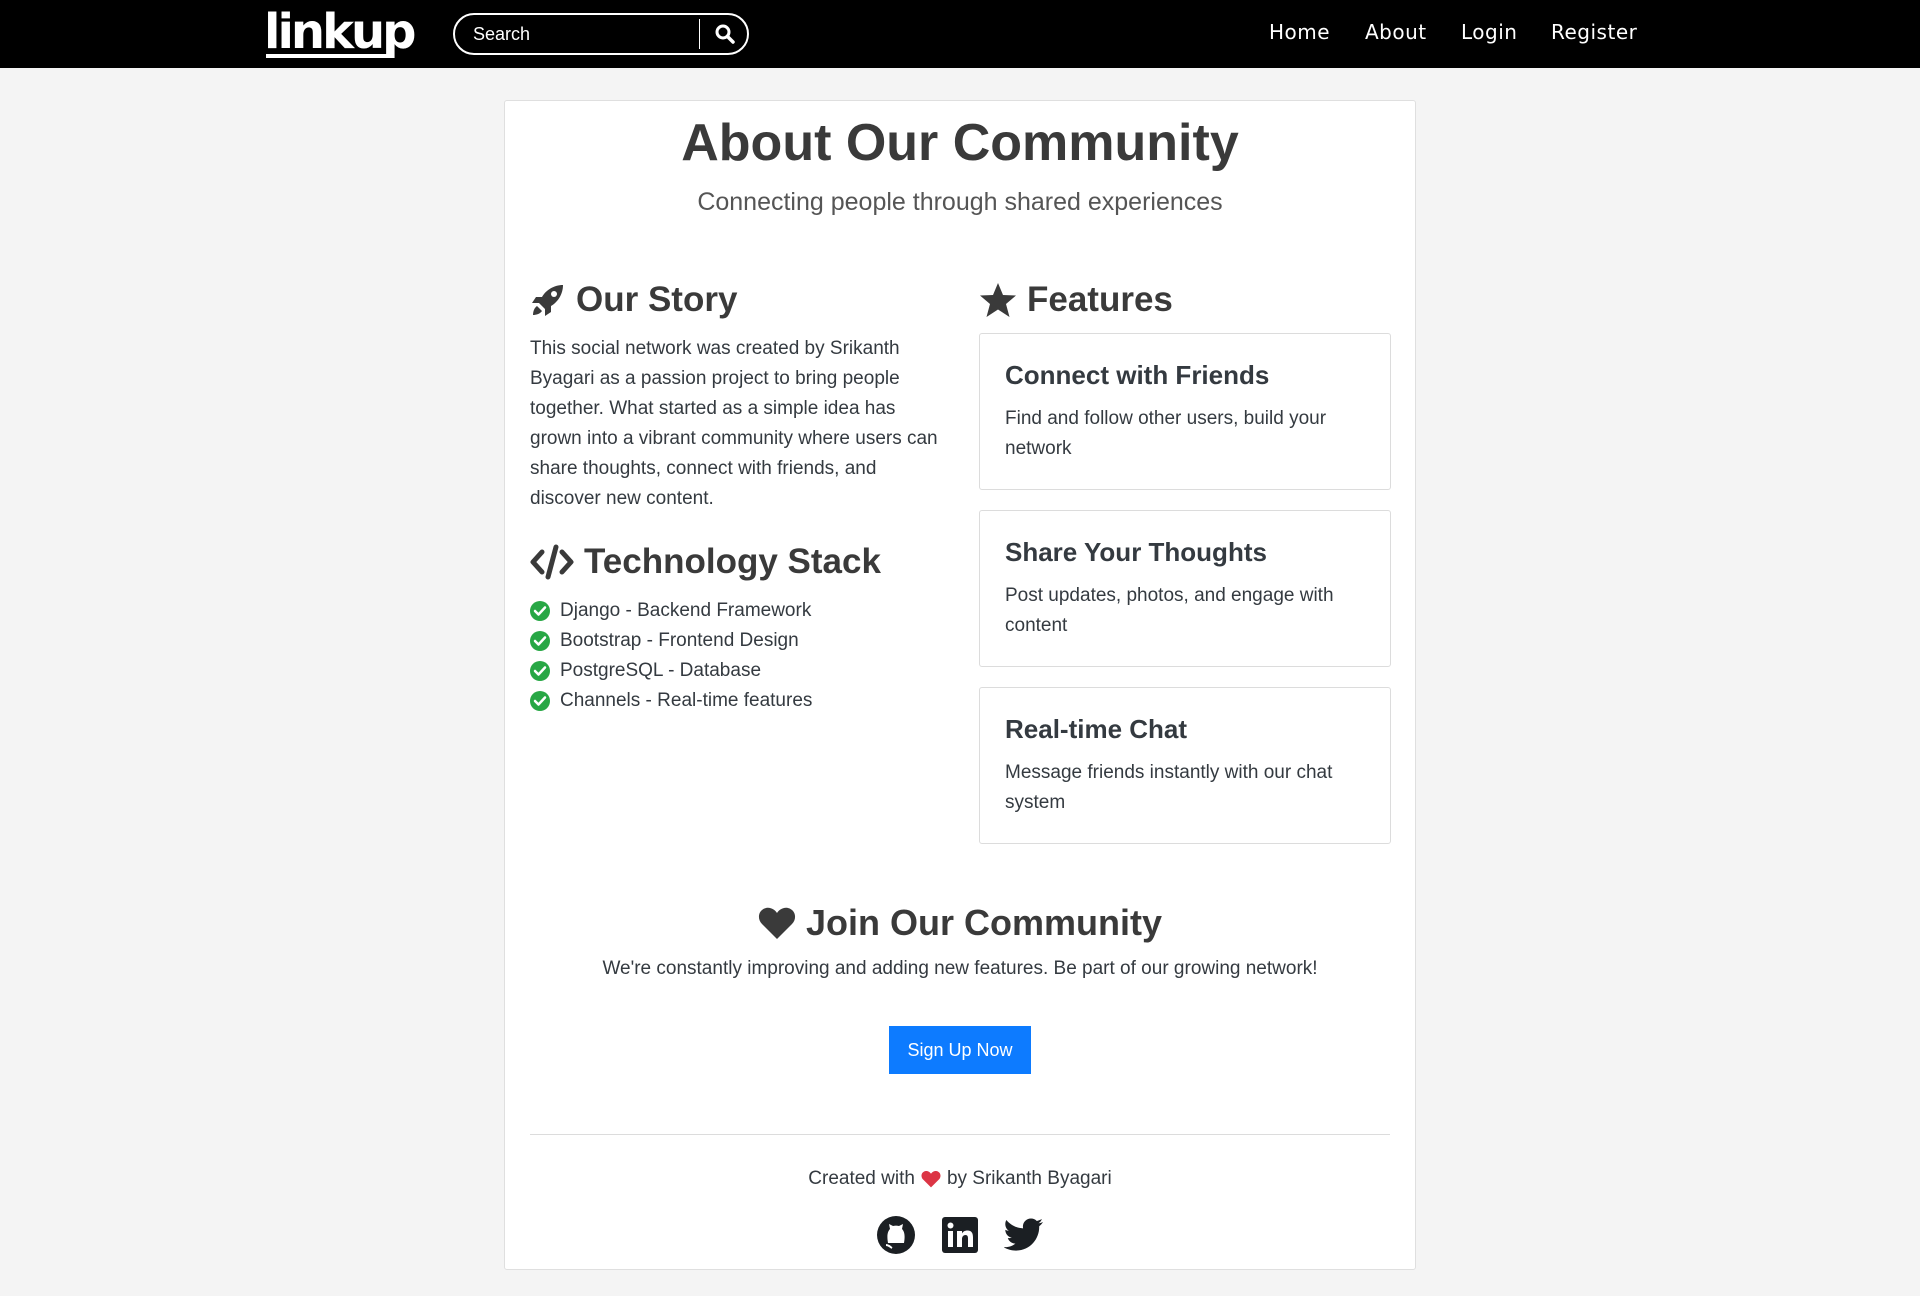  I want to click on divider, so click(960, 1134).